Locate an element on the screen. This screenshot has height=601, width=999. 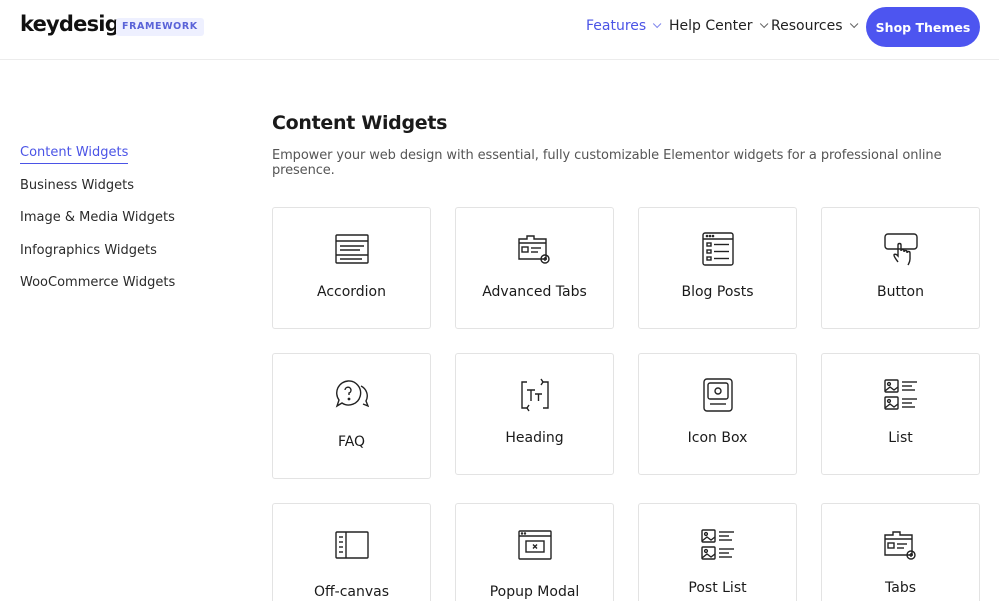
accordion-icon is located at coordinates (352, 249).